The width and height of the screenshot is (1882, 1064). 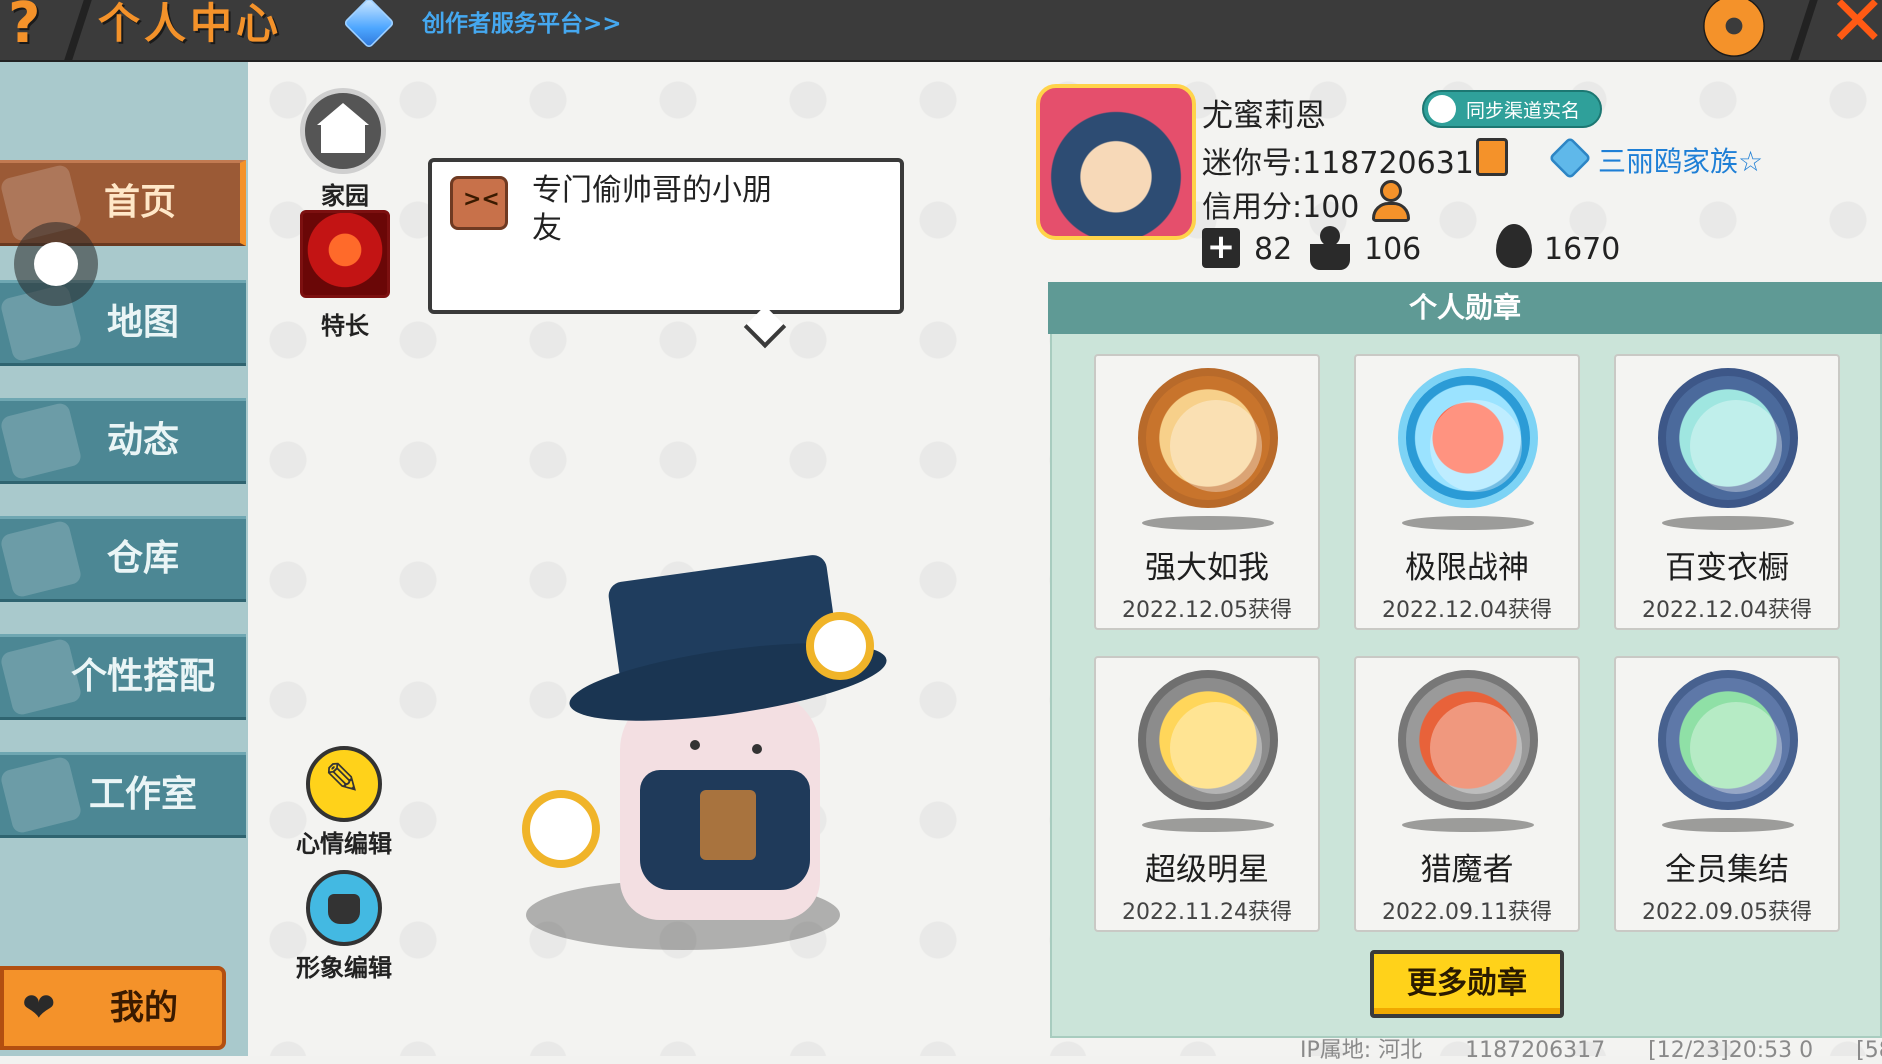 What do you see at coordinates (1728, 740) in the screenshot?
I see `medal-assemble-icon` at bounding box center [1728, 740].